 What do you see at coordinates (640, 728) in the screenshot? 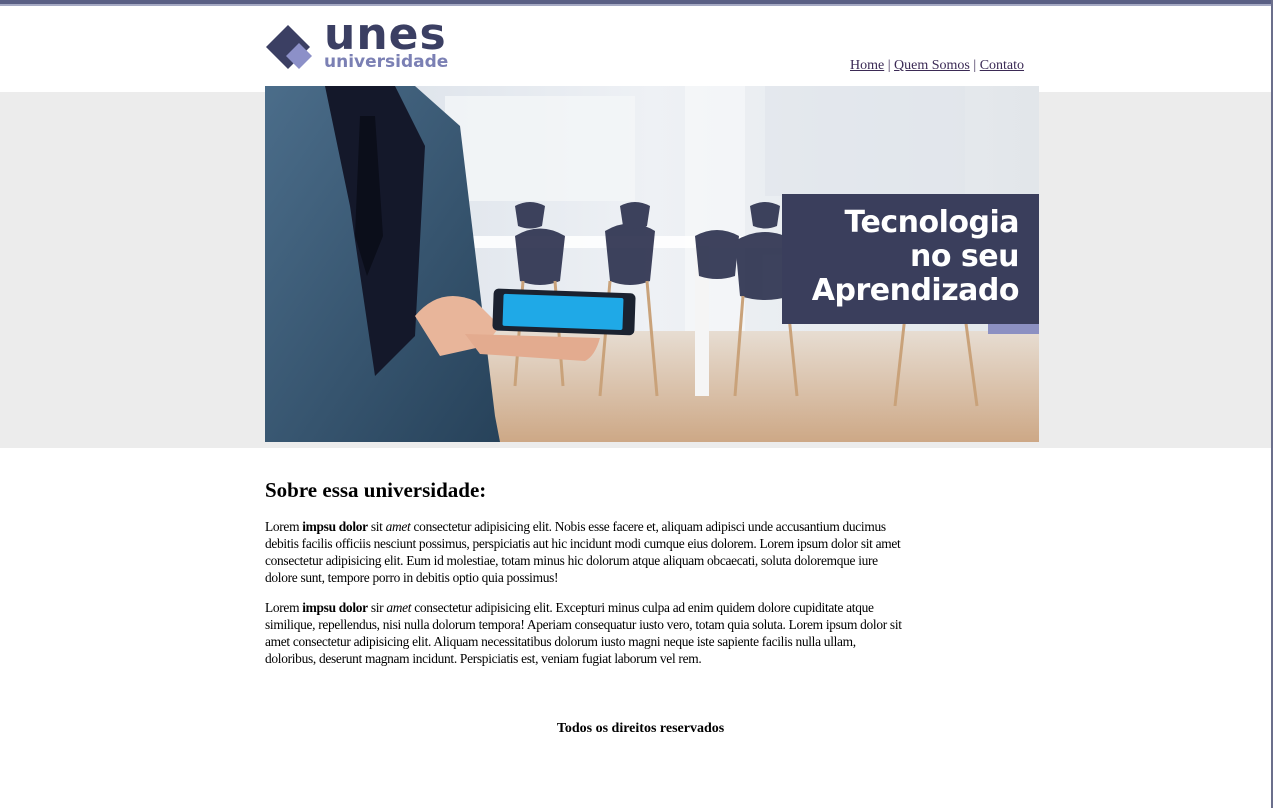
I see `site-footer: Todos os direitos reservados` at bounding box center [640, 728].